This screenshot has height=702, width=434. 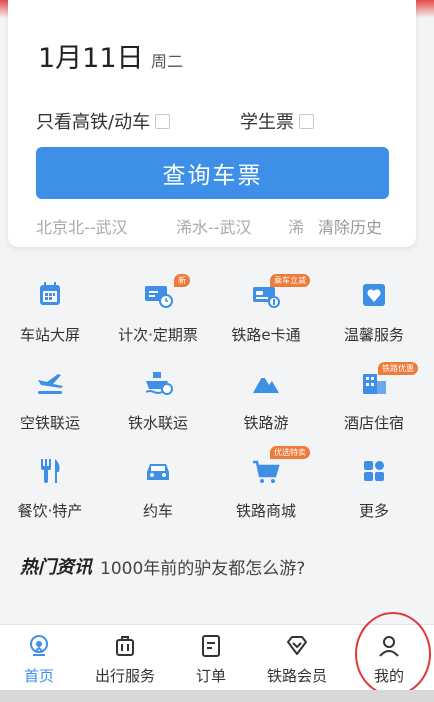 What do you see at coordinates (52, 400) in the screenshot?
I see `service-air-rail: 空铁联运` at bounding box center [52, 400].